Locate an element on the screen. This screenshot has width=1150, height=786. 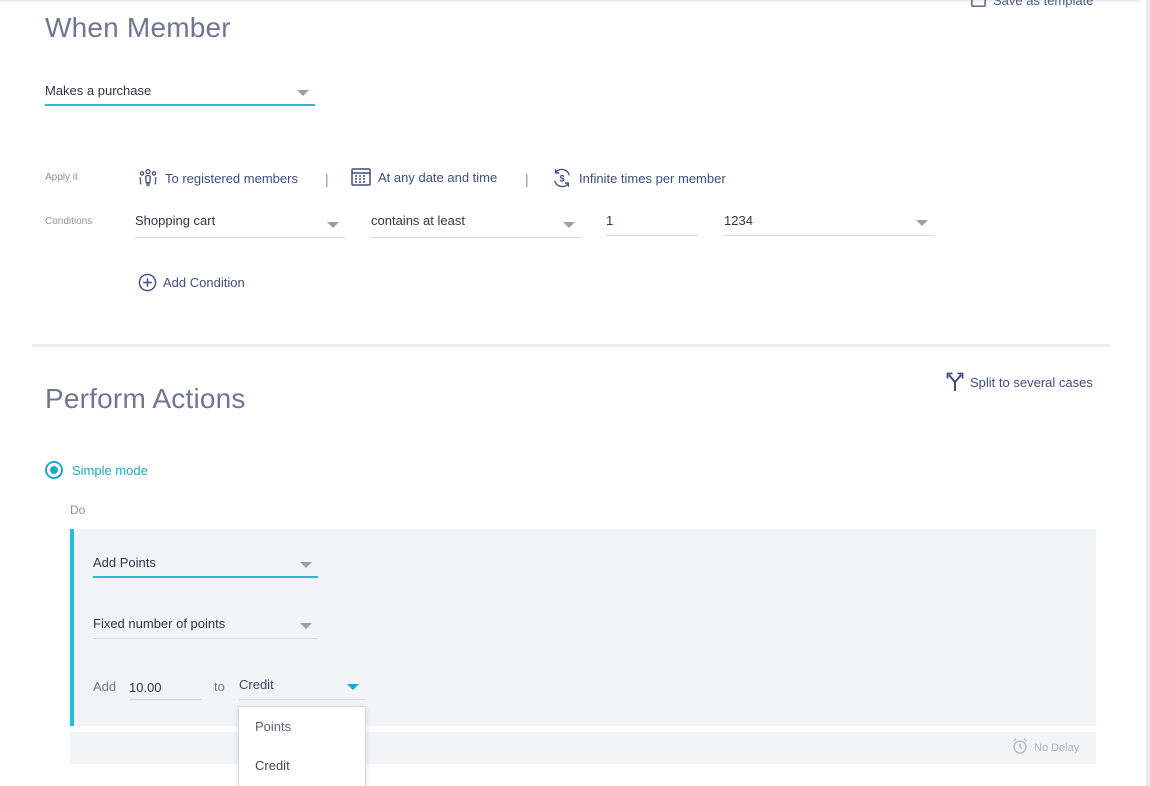
condition-item-value: 1234 is located at coordinates (738, 220).